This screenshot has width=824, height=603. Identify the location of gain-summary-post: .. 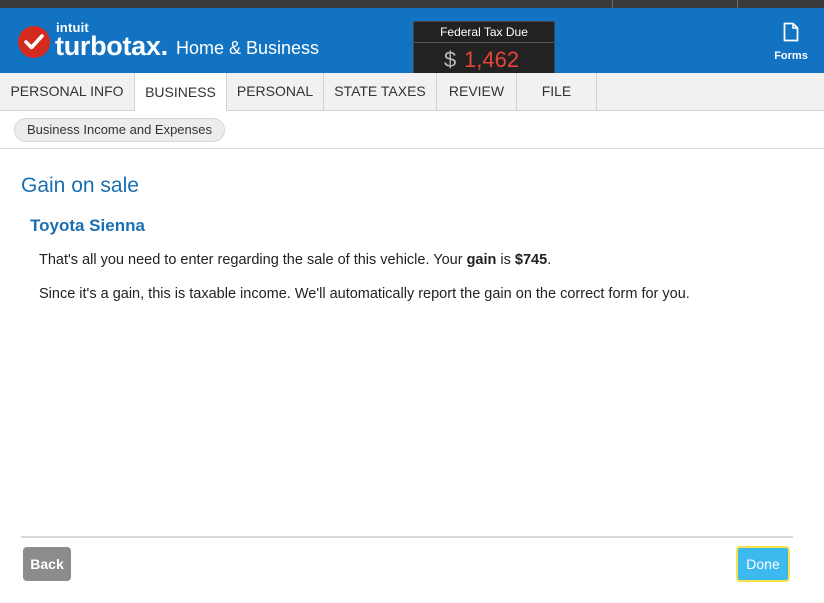
(549, 260).